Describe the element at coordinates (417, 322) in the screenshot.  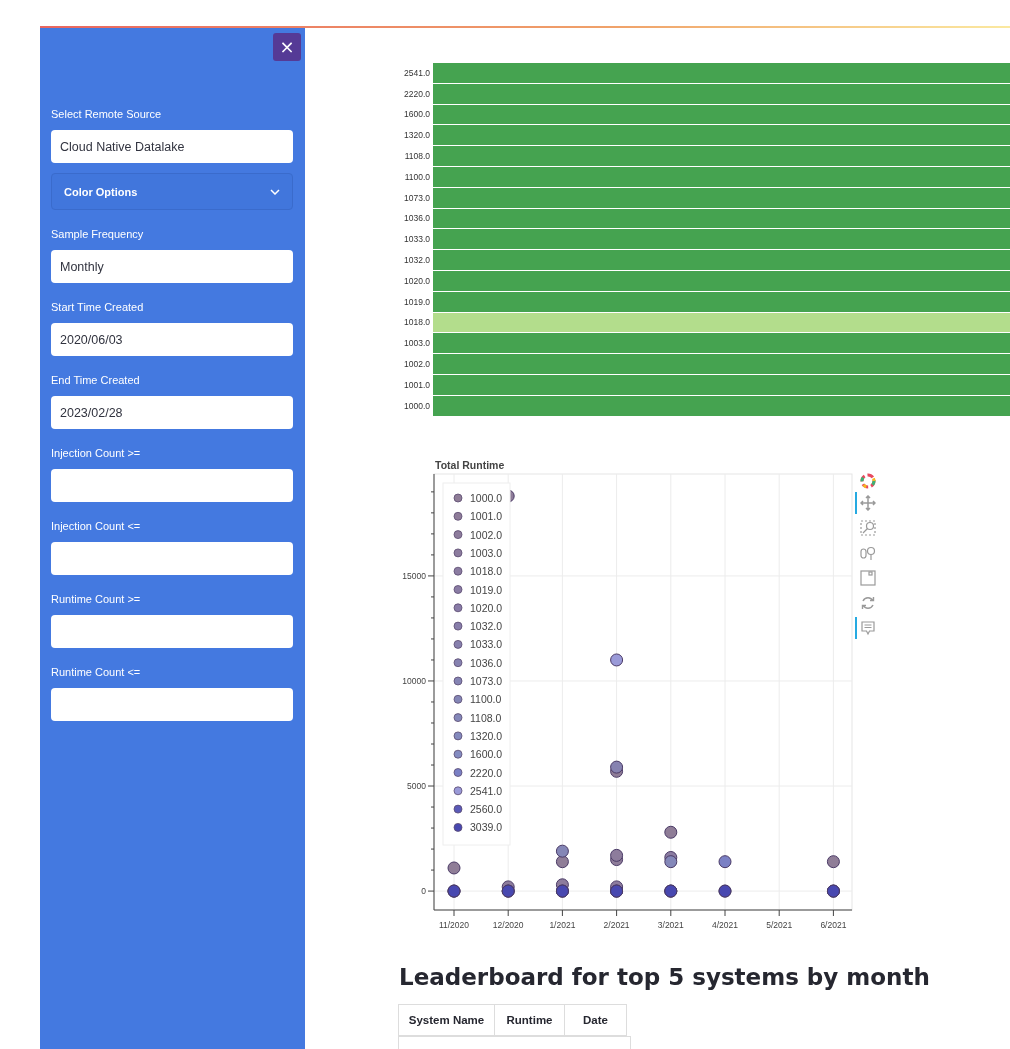
I see `row-label: 1018.0` at that location.